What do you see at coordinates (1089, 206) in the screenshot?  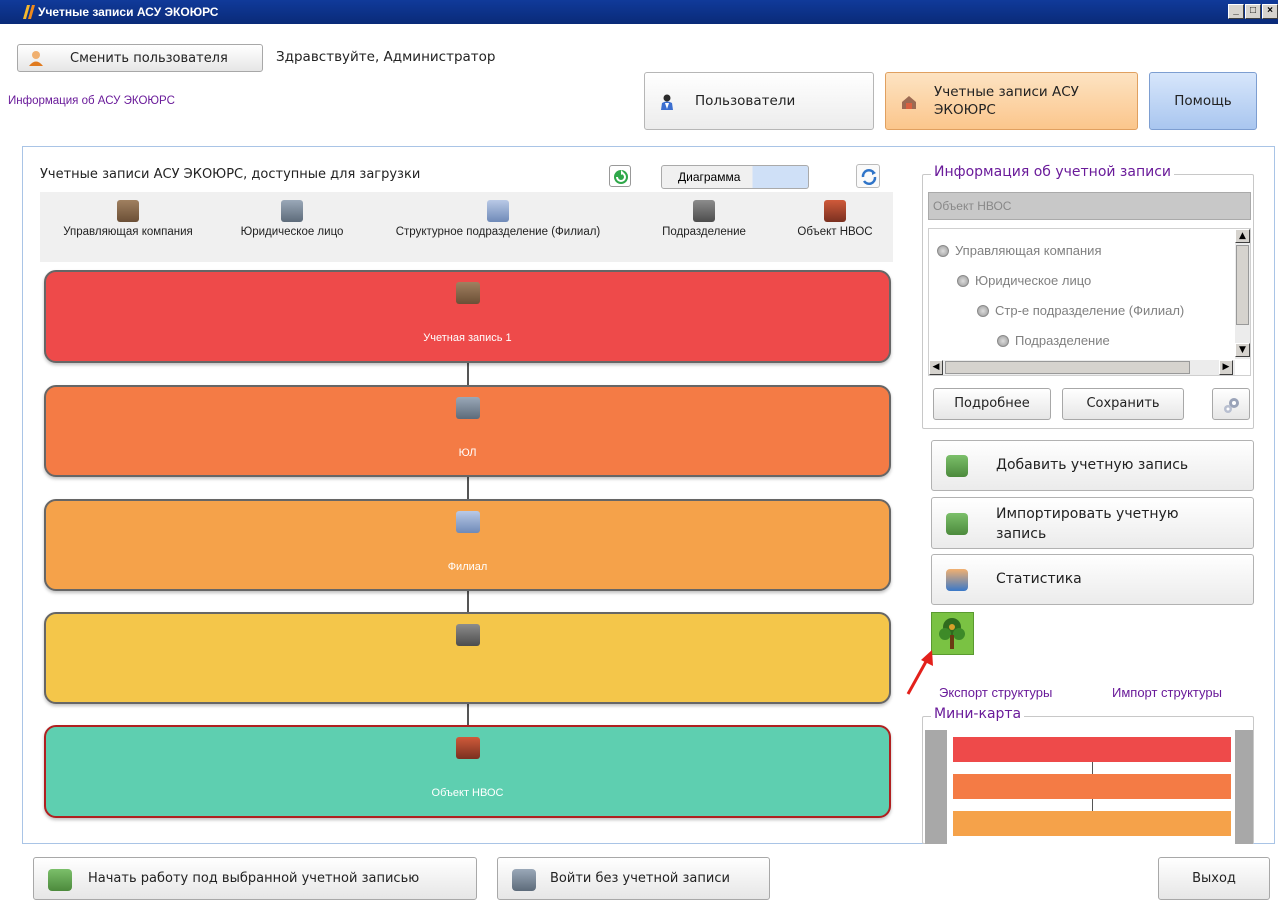 I see `account-name-field: Объект НВОС` at bounding box center [1089, 206].